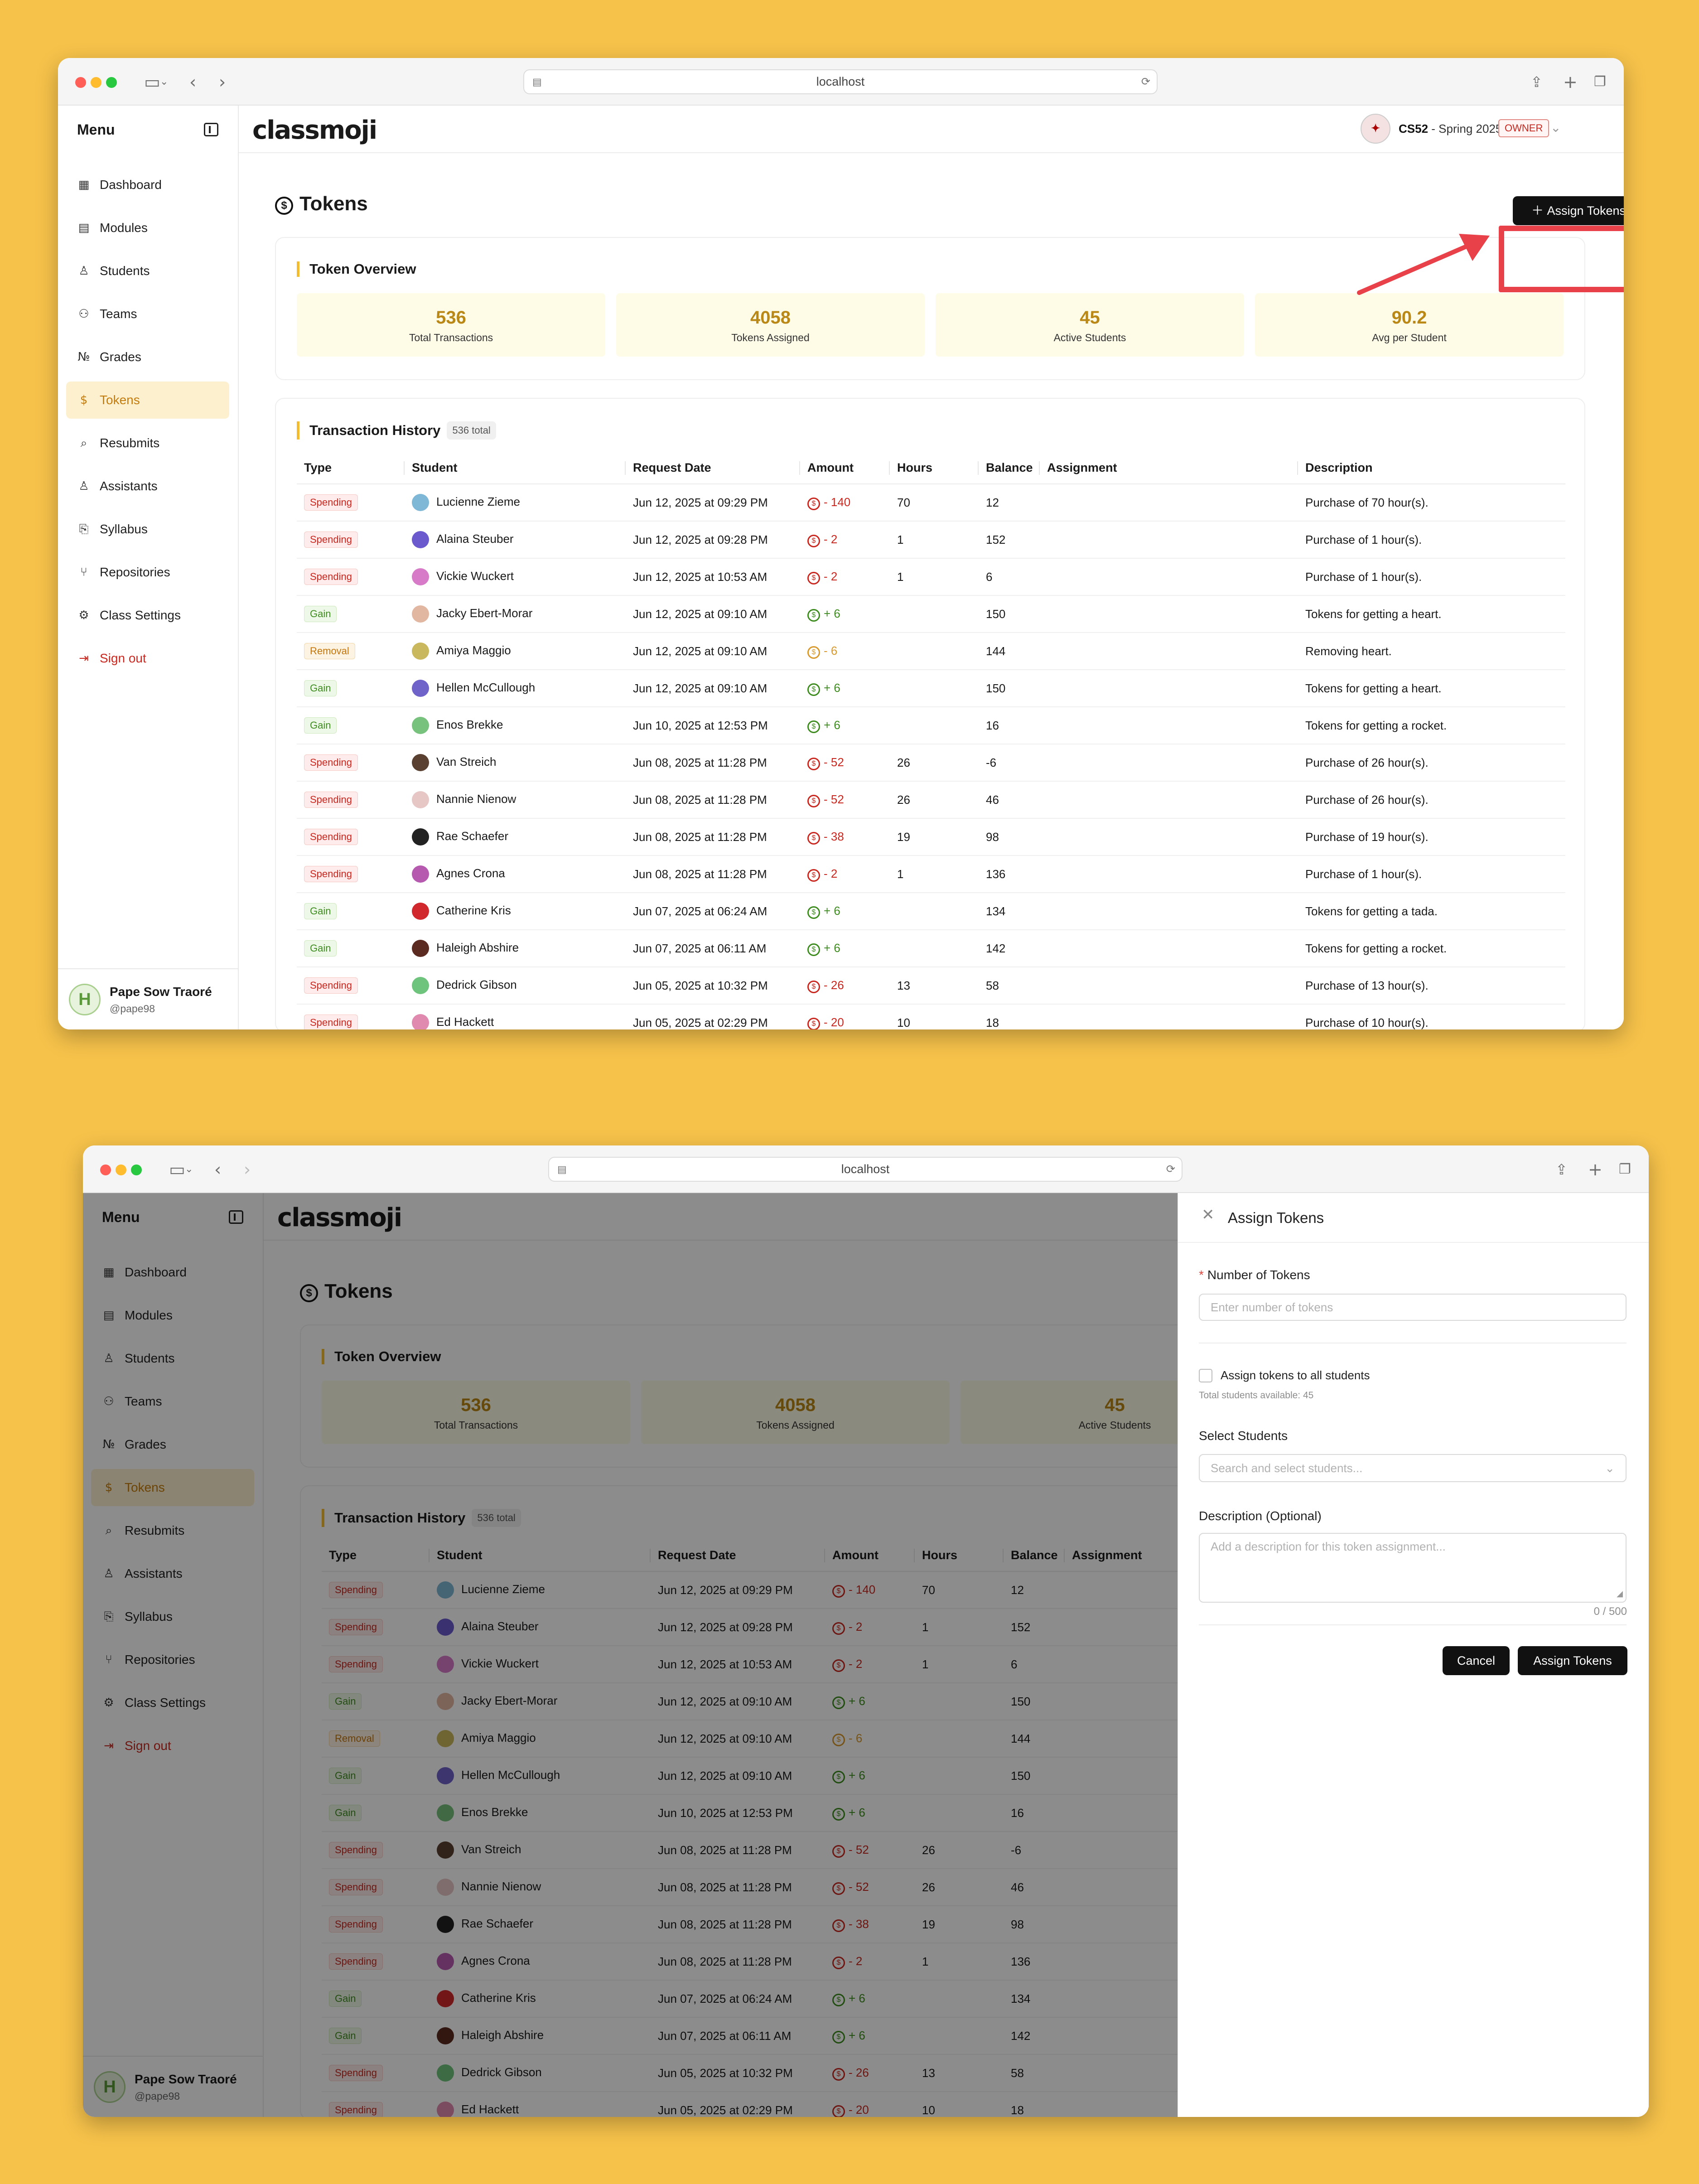 The image size is (1699, 2184). Describe the element at coordinates (1010, 577) in the screenshot. I see `balance-cell: 6` at that location.